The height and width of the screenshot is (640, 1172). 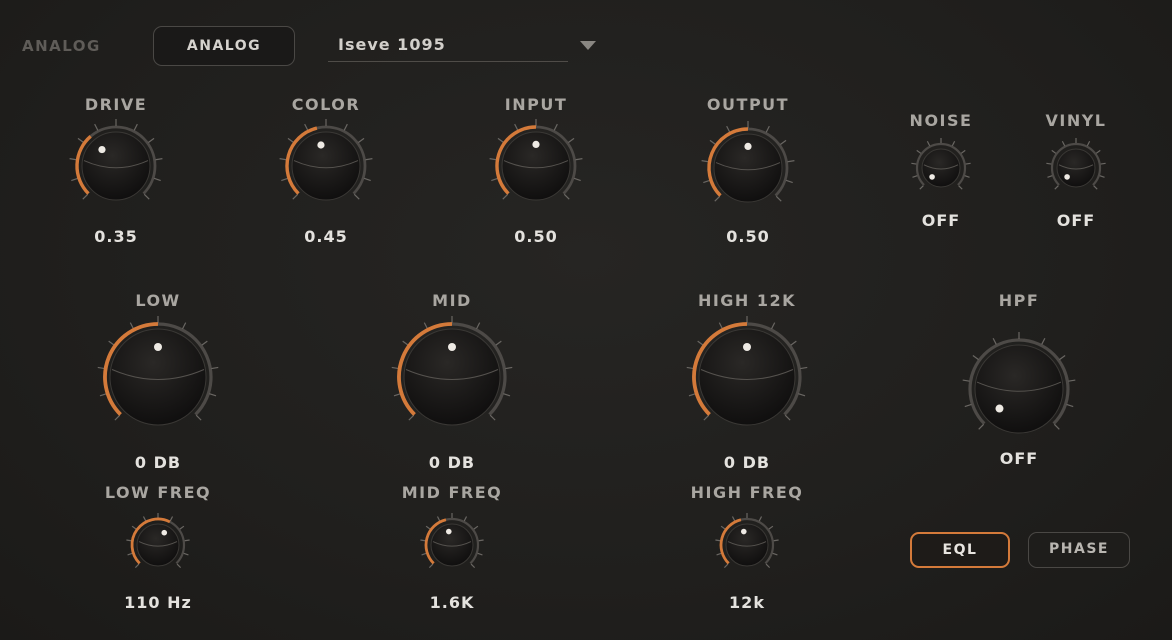 I want to click on low-label: LOW, so click(x=158, y=300).